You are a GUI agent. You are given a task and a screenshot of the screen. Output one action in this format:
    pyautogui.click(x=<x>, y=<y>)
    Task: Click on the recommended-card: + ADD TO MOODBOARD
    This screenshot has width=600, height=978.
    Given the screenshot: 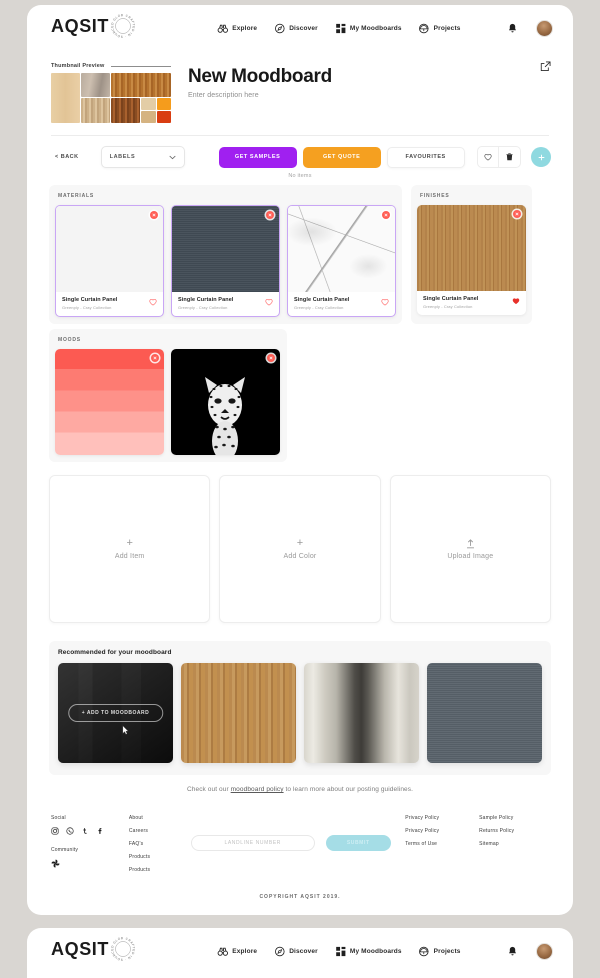 What is the action you would take?
    pyautogui.click(x=115, y=713)
    